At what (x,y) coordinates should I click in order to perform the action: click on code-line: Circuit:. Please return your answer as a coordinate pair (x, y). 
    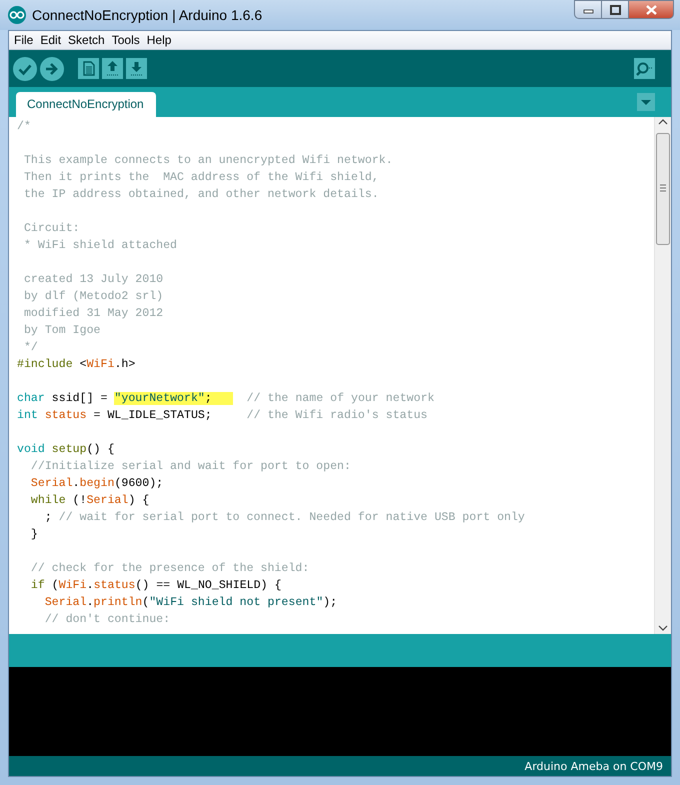
    Looking at the image, I should click on (51, 229).